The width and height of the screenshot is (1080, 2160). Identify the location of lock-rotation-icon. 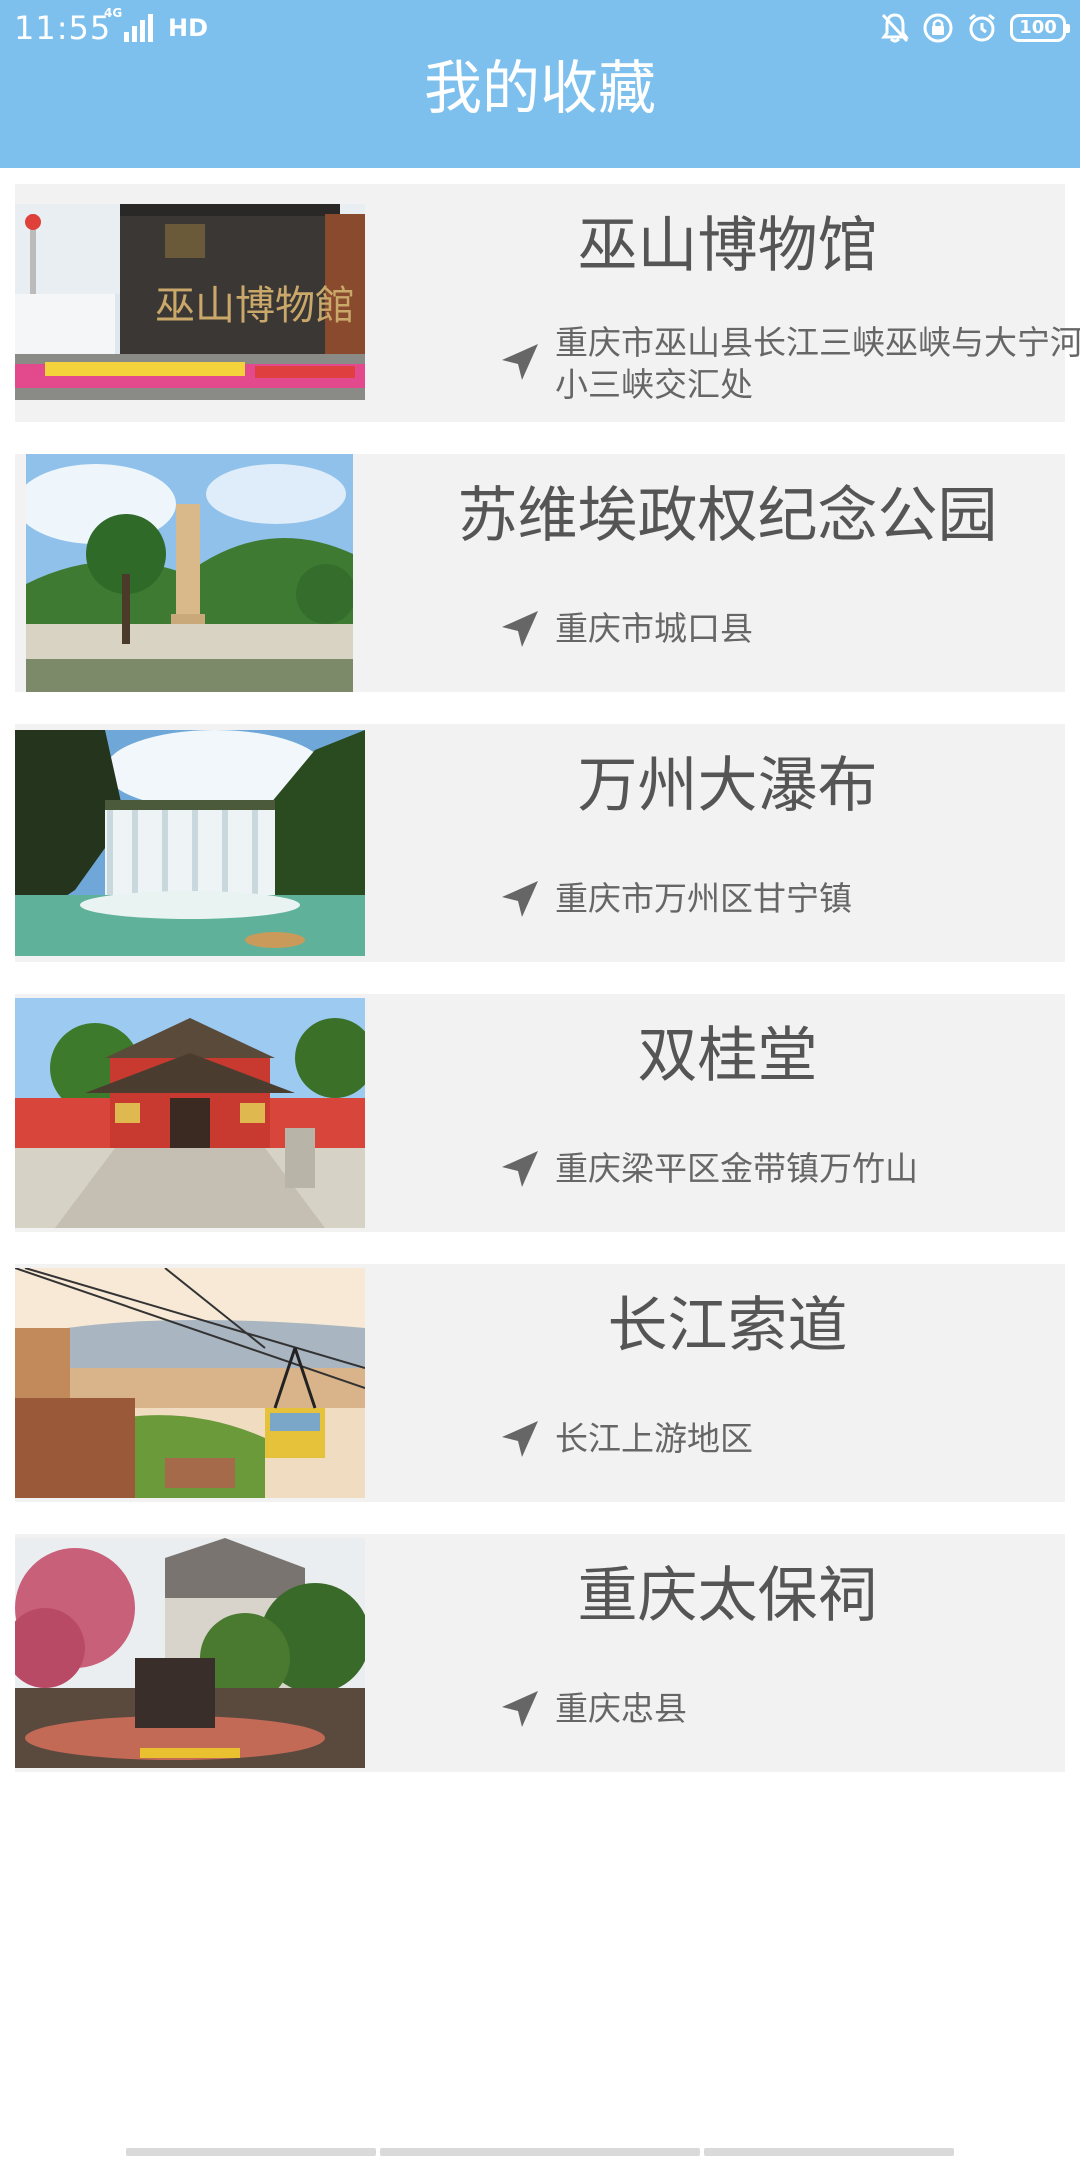
(938, 28).